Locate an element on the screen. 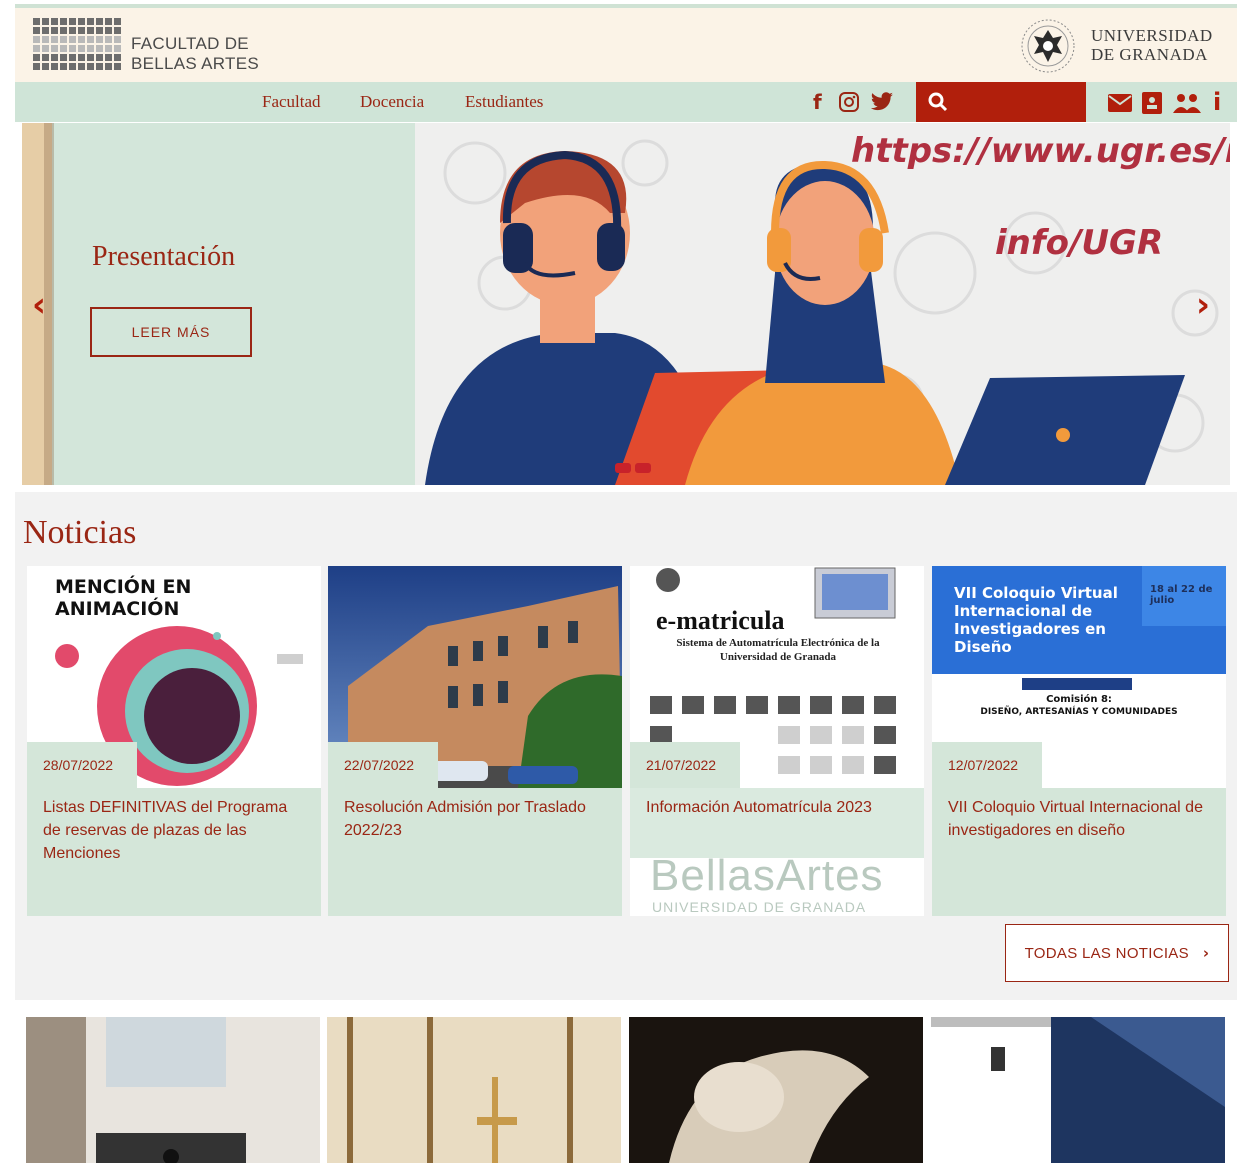 The image size is (1250, 1163). search-button is located at coordinates (1001, 102).